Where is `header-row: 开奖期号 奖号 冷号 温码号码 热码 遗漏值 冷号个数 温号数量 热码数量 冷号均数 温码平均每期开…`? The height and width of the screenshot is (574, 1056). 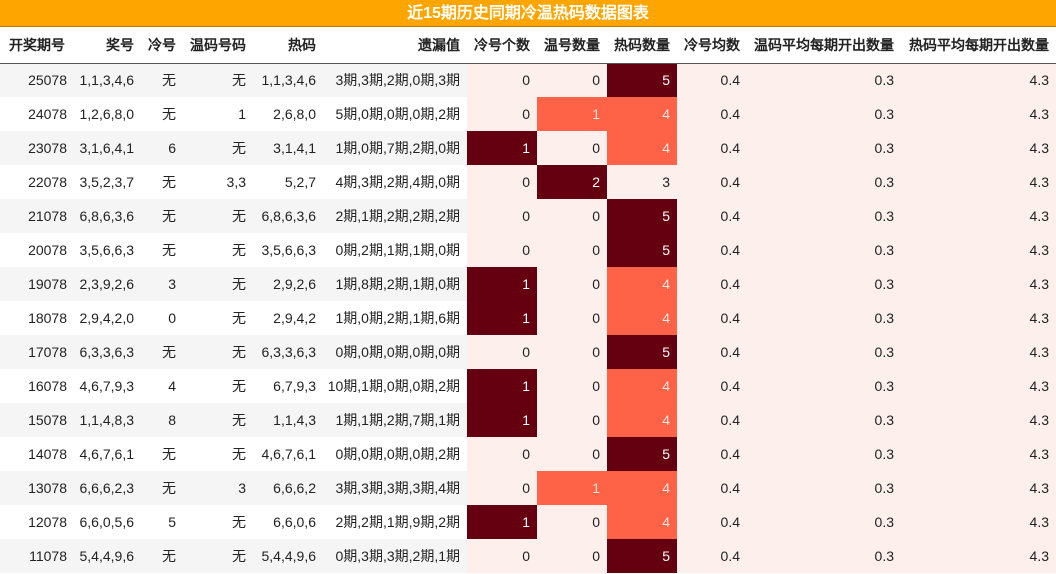 header-row: 开奖期号 奖号 冷号 温码号码 热码 遗漏值 冷号个数 温号数量 热码数量 冷号均数 温码平均每期开… is located at coordinates (528, 45).